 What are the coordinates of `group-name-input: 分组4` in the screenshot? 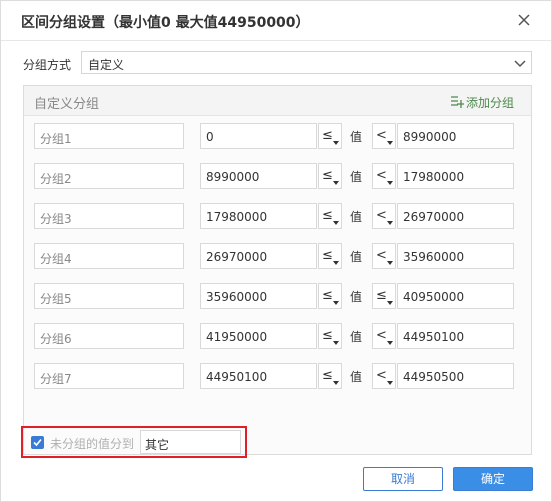 It's located at (109, 256).